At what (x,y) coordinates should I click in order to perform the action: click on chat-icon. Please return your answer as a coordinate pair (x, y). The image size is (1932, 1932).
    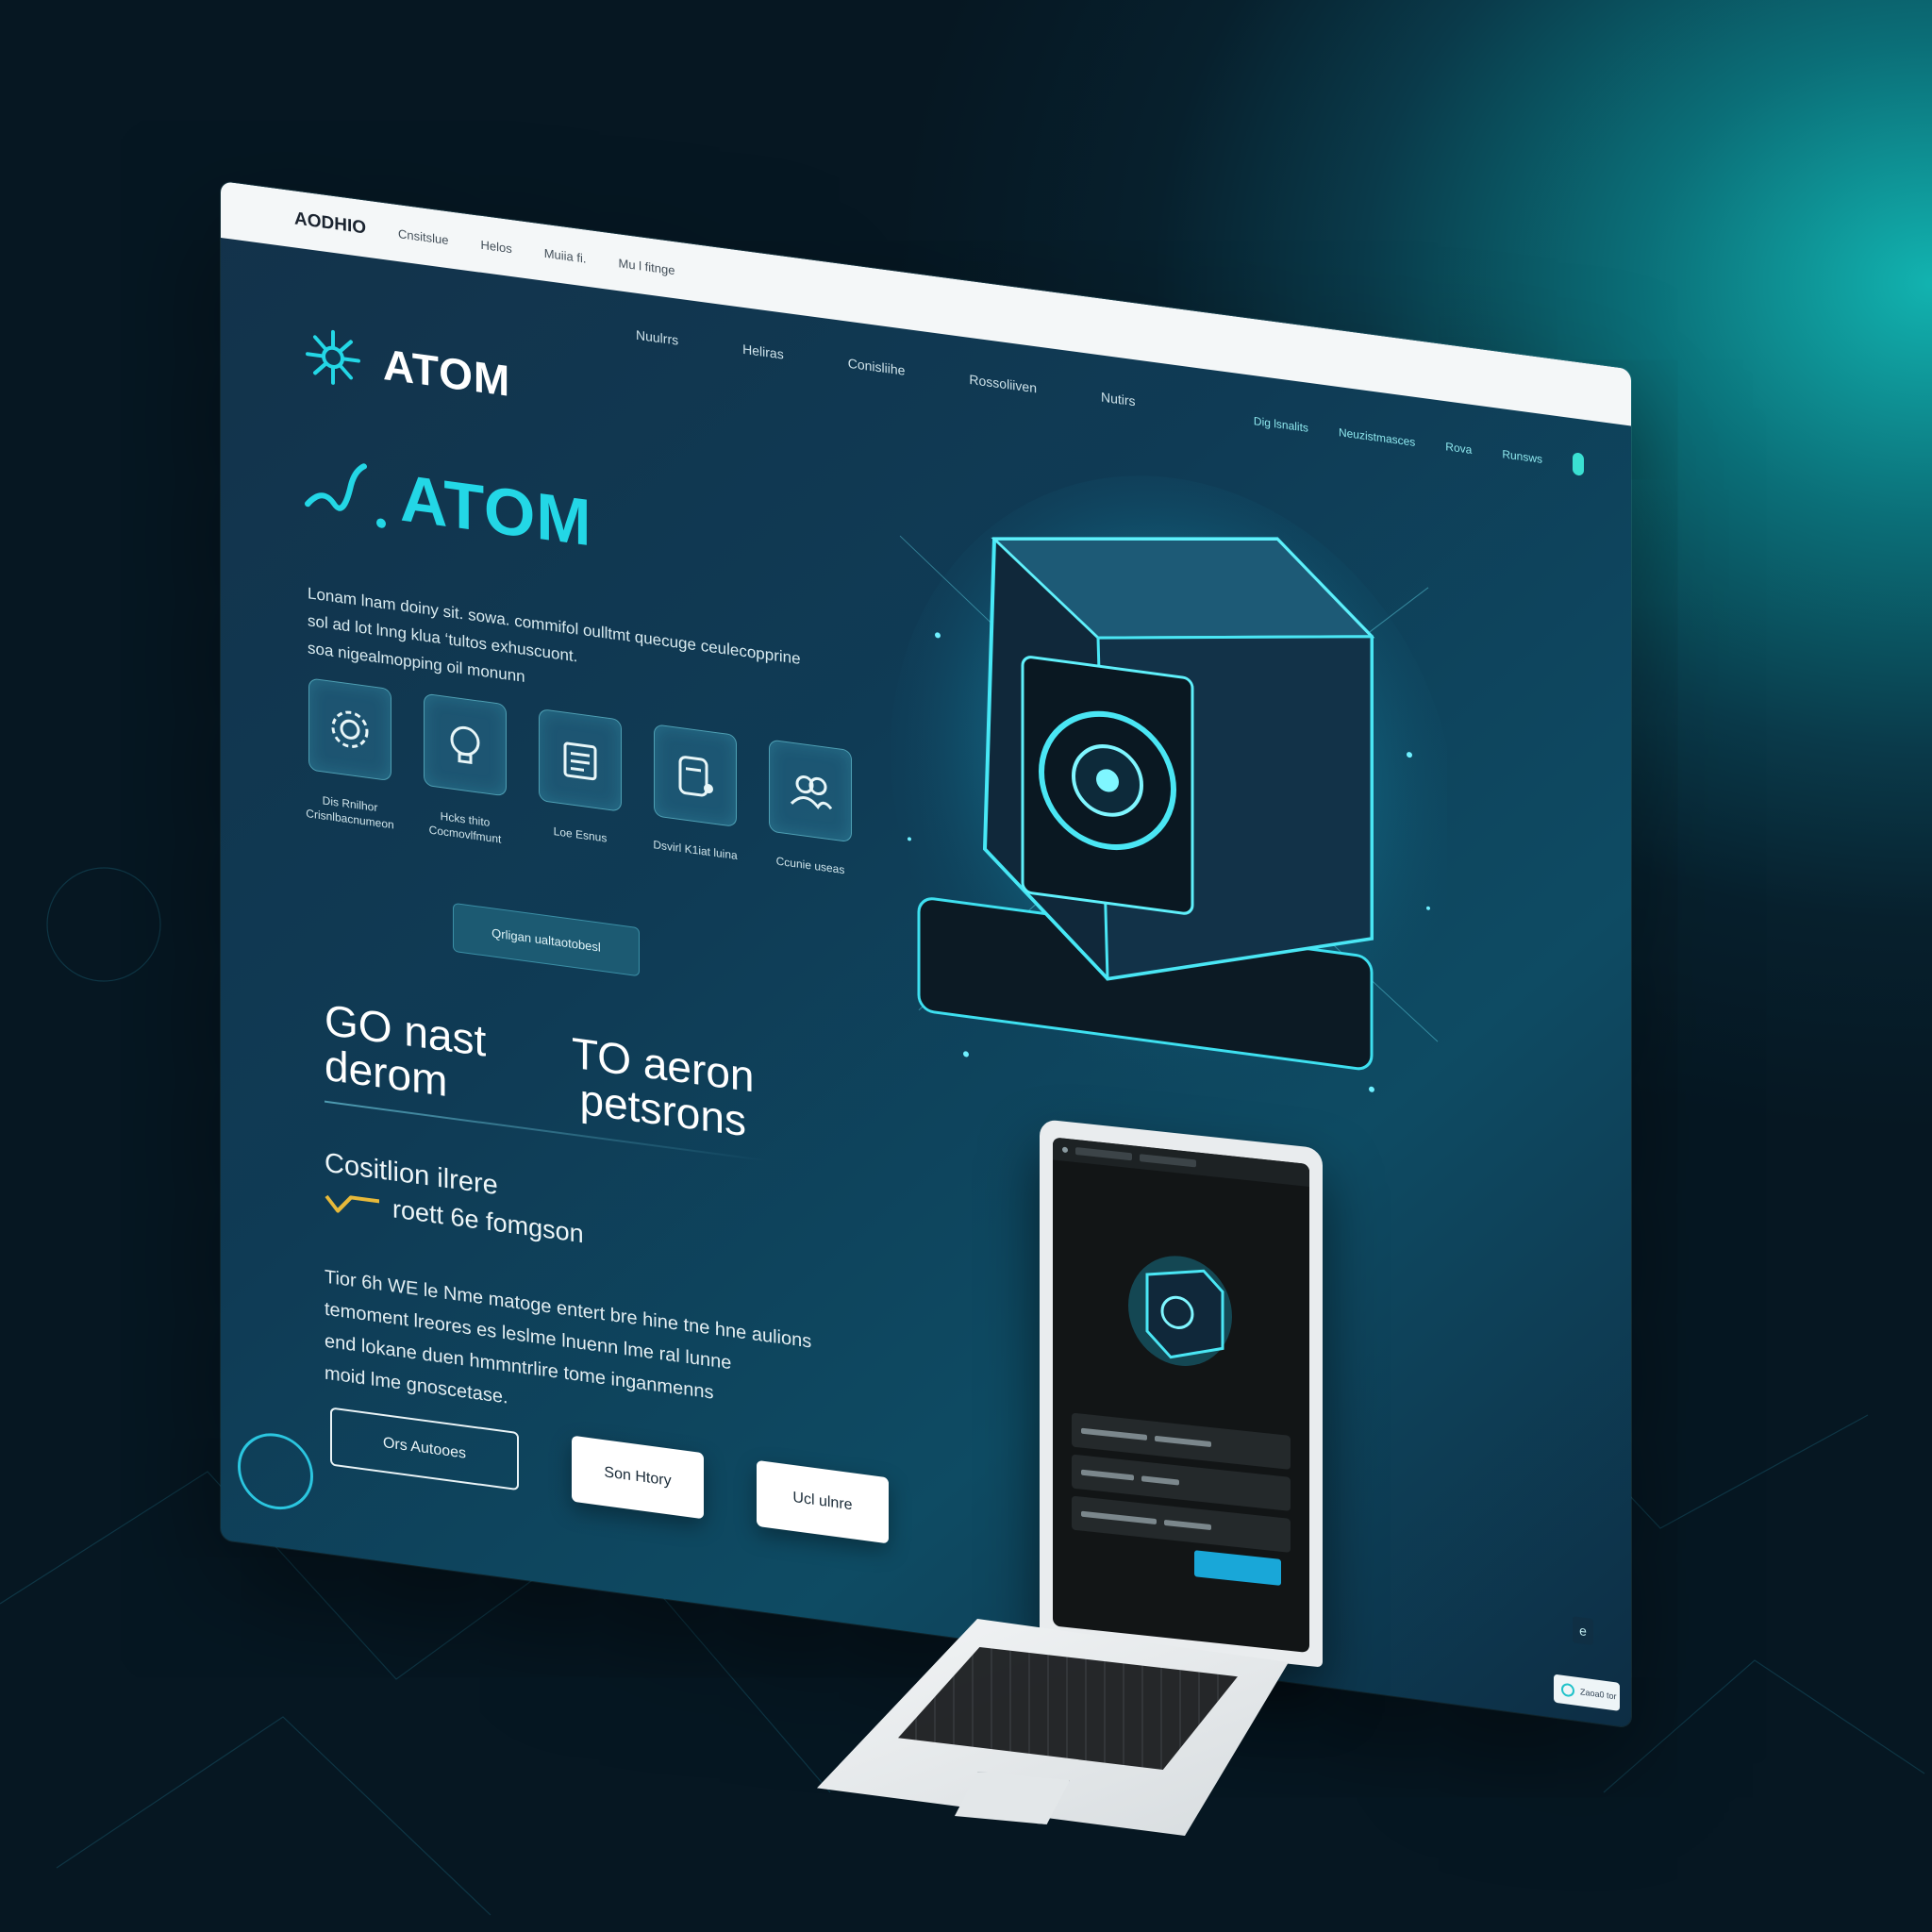
    Looking at the image, I should click on (1567, 1690).